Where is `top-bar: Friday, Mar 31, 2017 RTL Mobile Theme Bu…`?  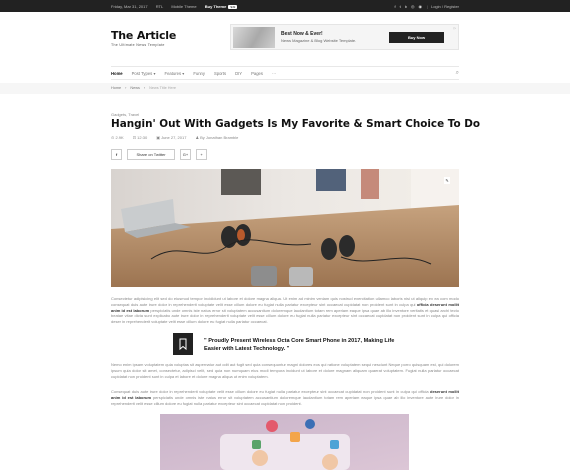
top-bar: Friday, Mar 31, 2017 RTL Mobile Theme Bu… is located at coordinates (285, 6).